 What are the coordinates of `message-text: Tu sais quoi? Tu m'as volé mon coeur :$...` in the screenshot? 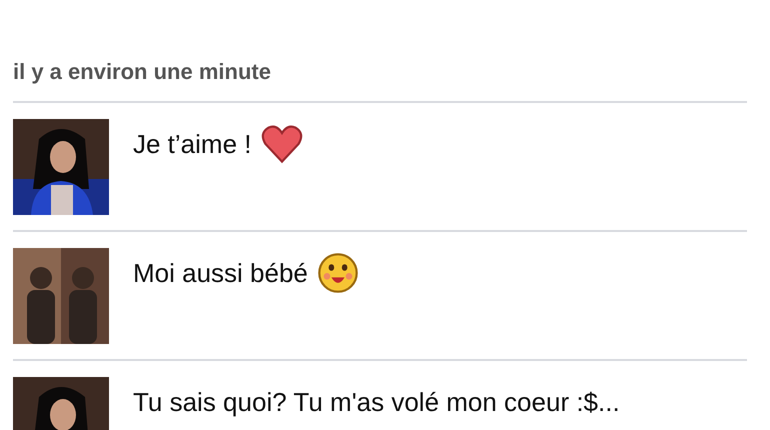 It's located at (376, 402).